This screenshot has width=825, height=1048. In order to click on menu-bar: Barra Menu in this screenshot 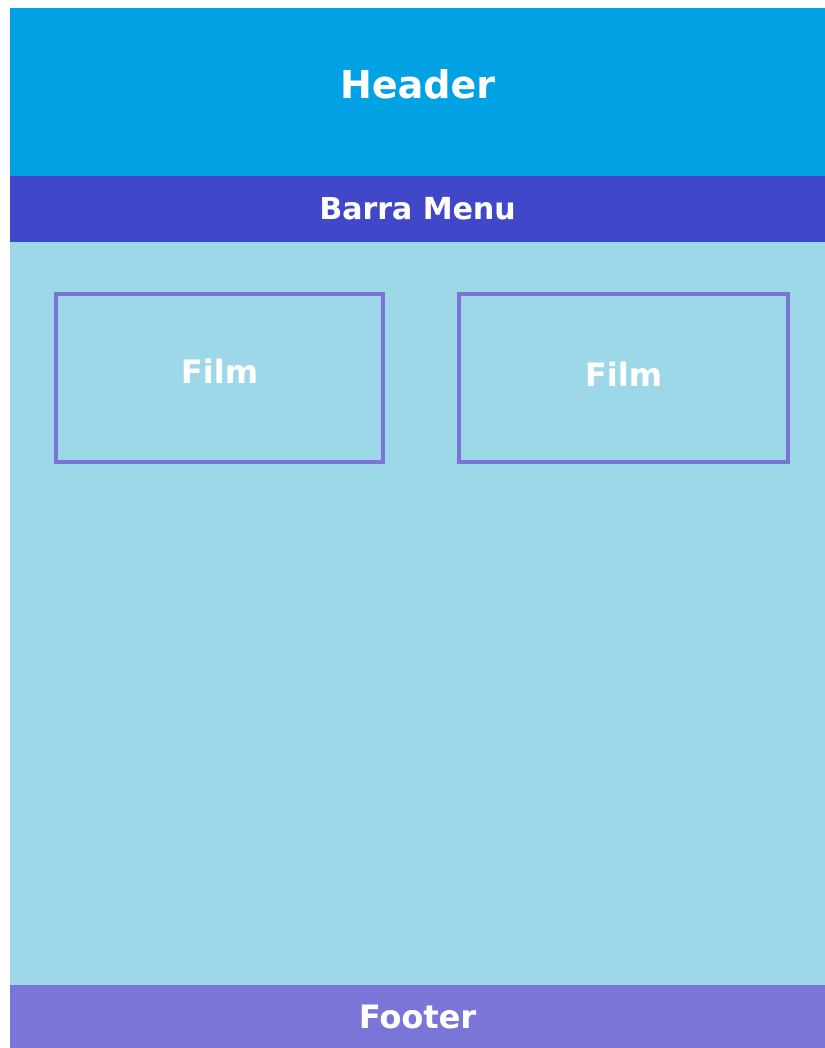, I will do `click(417, 209)`.